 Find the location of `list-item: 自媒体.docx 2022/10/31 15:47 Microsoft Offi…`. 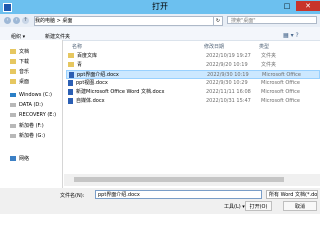

list-item: 自媒体.docx 2022/10/31 15:47 Microsoft Offi… is located at coordinates (193, 101).